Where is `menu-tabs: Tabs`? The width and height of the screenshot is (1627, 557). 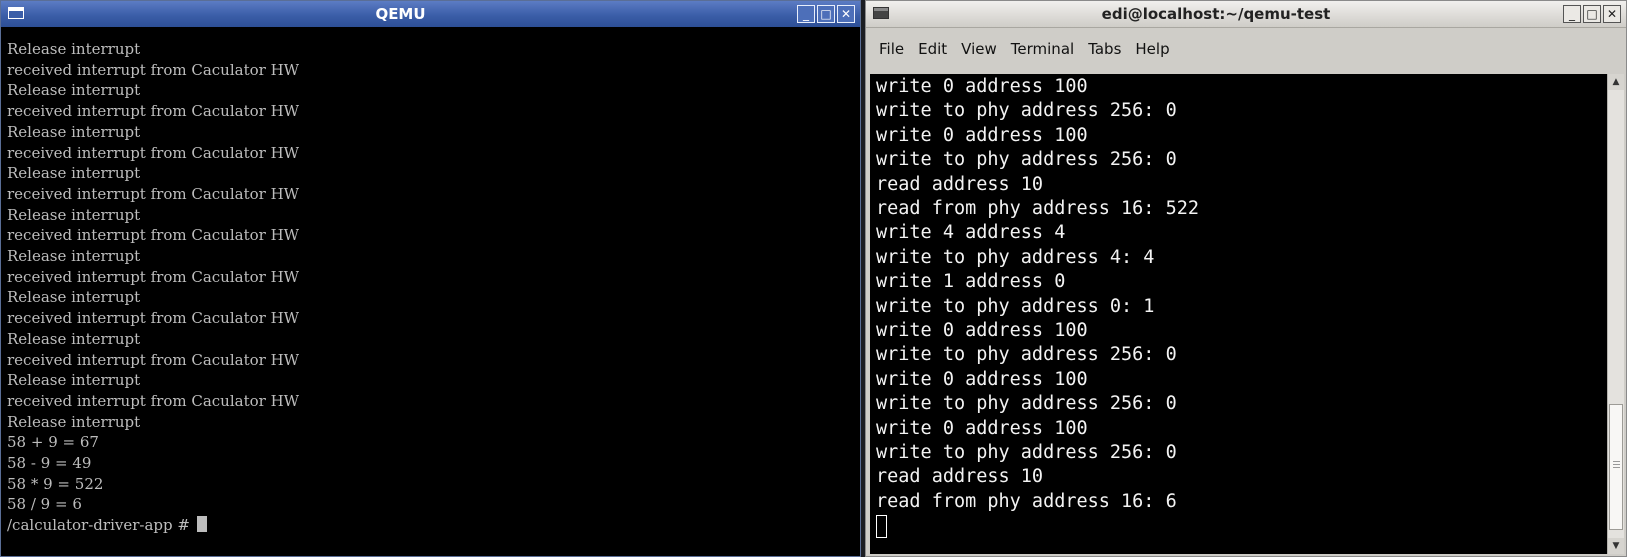
menu-tabs: Tabs is located at coordinates (1104, 49).